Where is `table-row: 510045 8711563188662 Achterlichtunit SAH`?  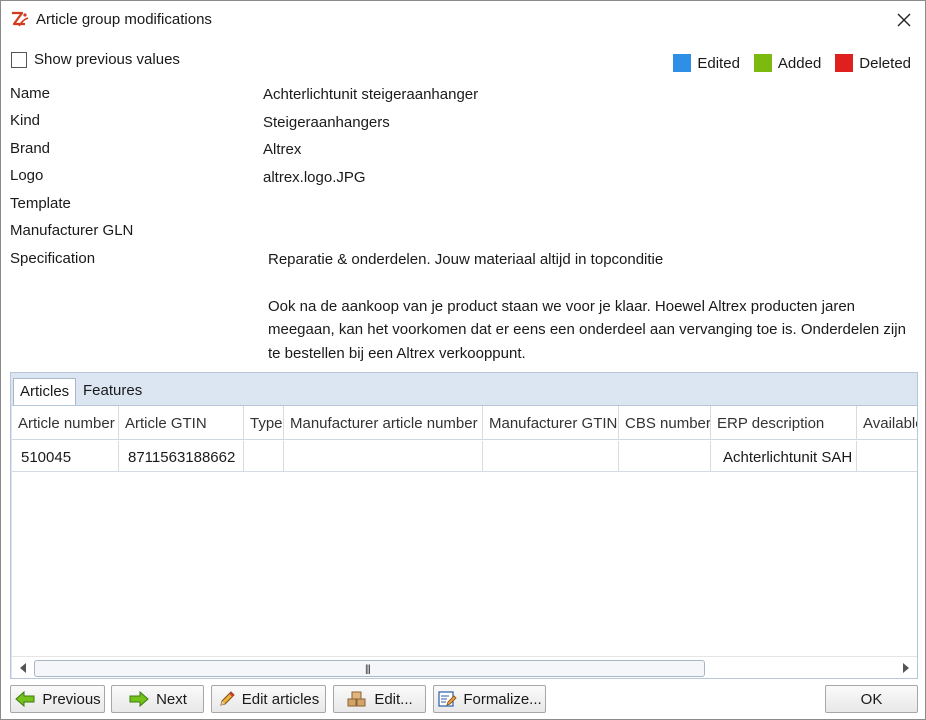 table-row: 510045 8711563188662 Achterlichtunit SAH is located at coordinates (464, 456).